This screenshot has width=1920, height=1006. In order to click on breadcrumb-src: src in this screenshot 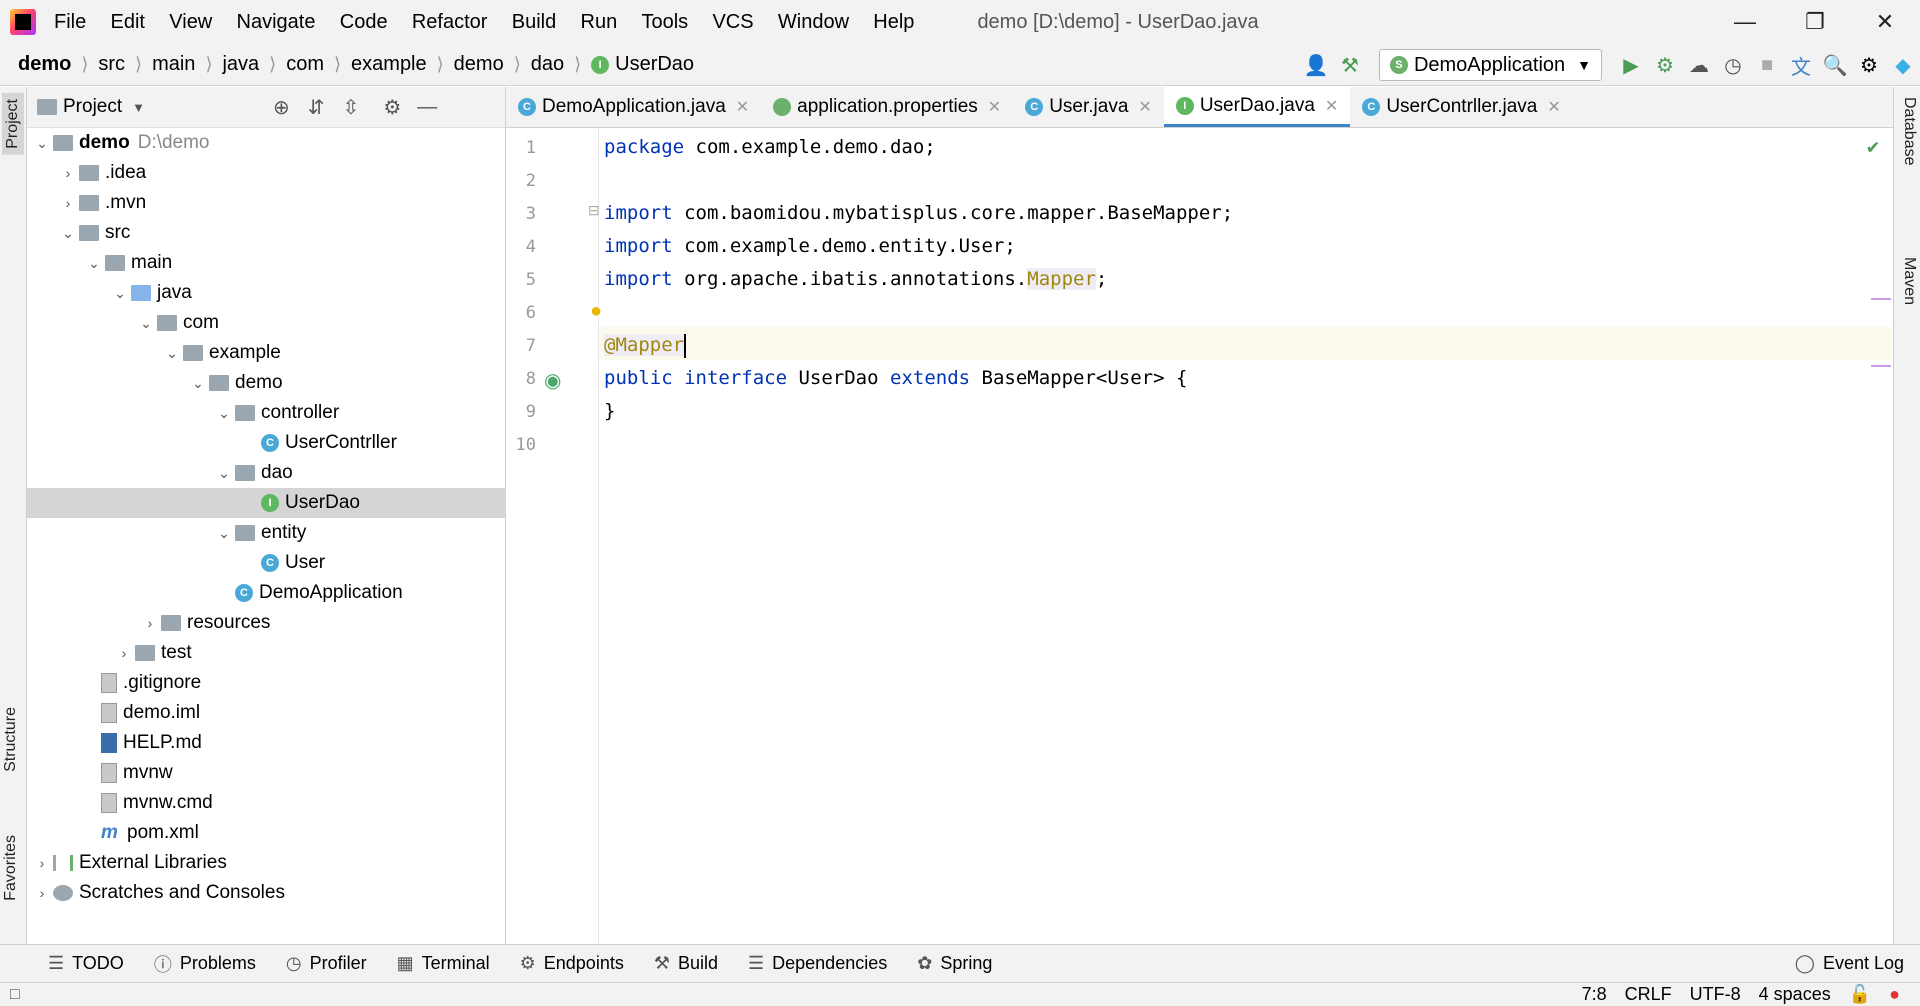, I will do `click(111, 64)`.